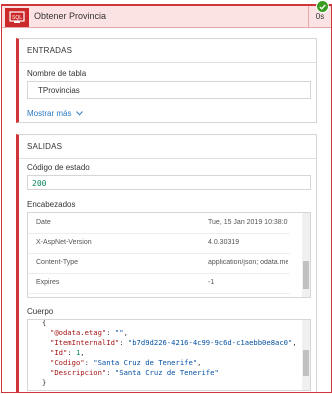 The height and width of the screenshot is (394, 332). I want to click on header-value: -1, so click(211, 282).